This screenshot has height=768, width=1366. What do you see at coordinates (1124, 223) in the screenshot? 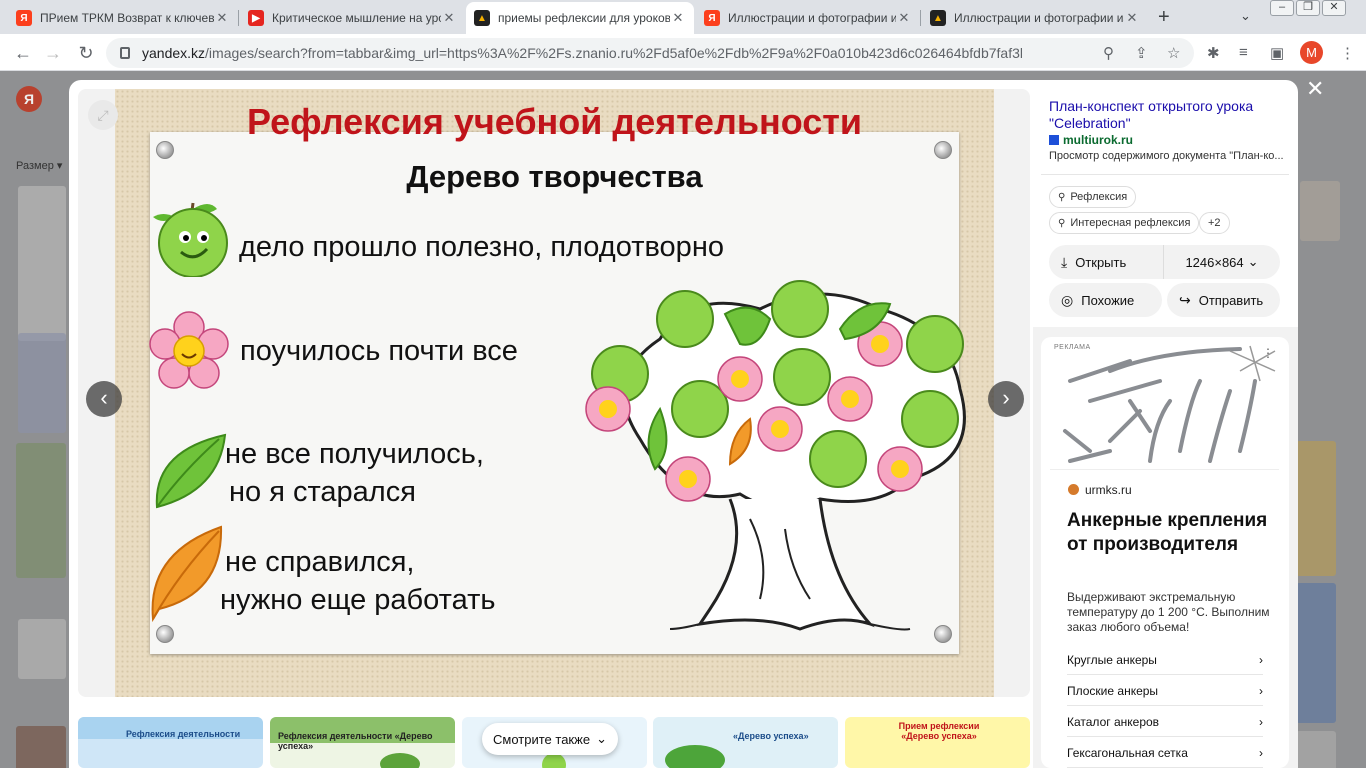
I see `chip-interesting-reflection: ⚲ Интересная рефлексия` at bounding box center [1124, 223].